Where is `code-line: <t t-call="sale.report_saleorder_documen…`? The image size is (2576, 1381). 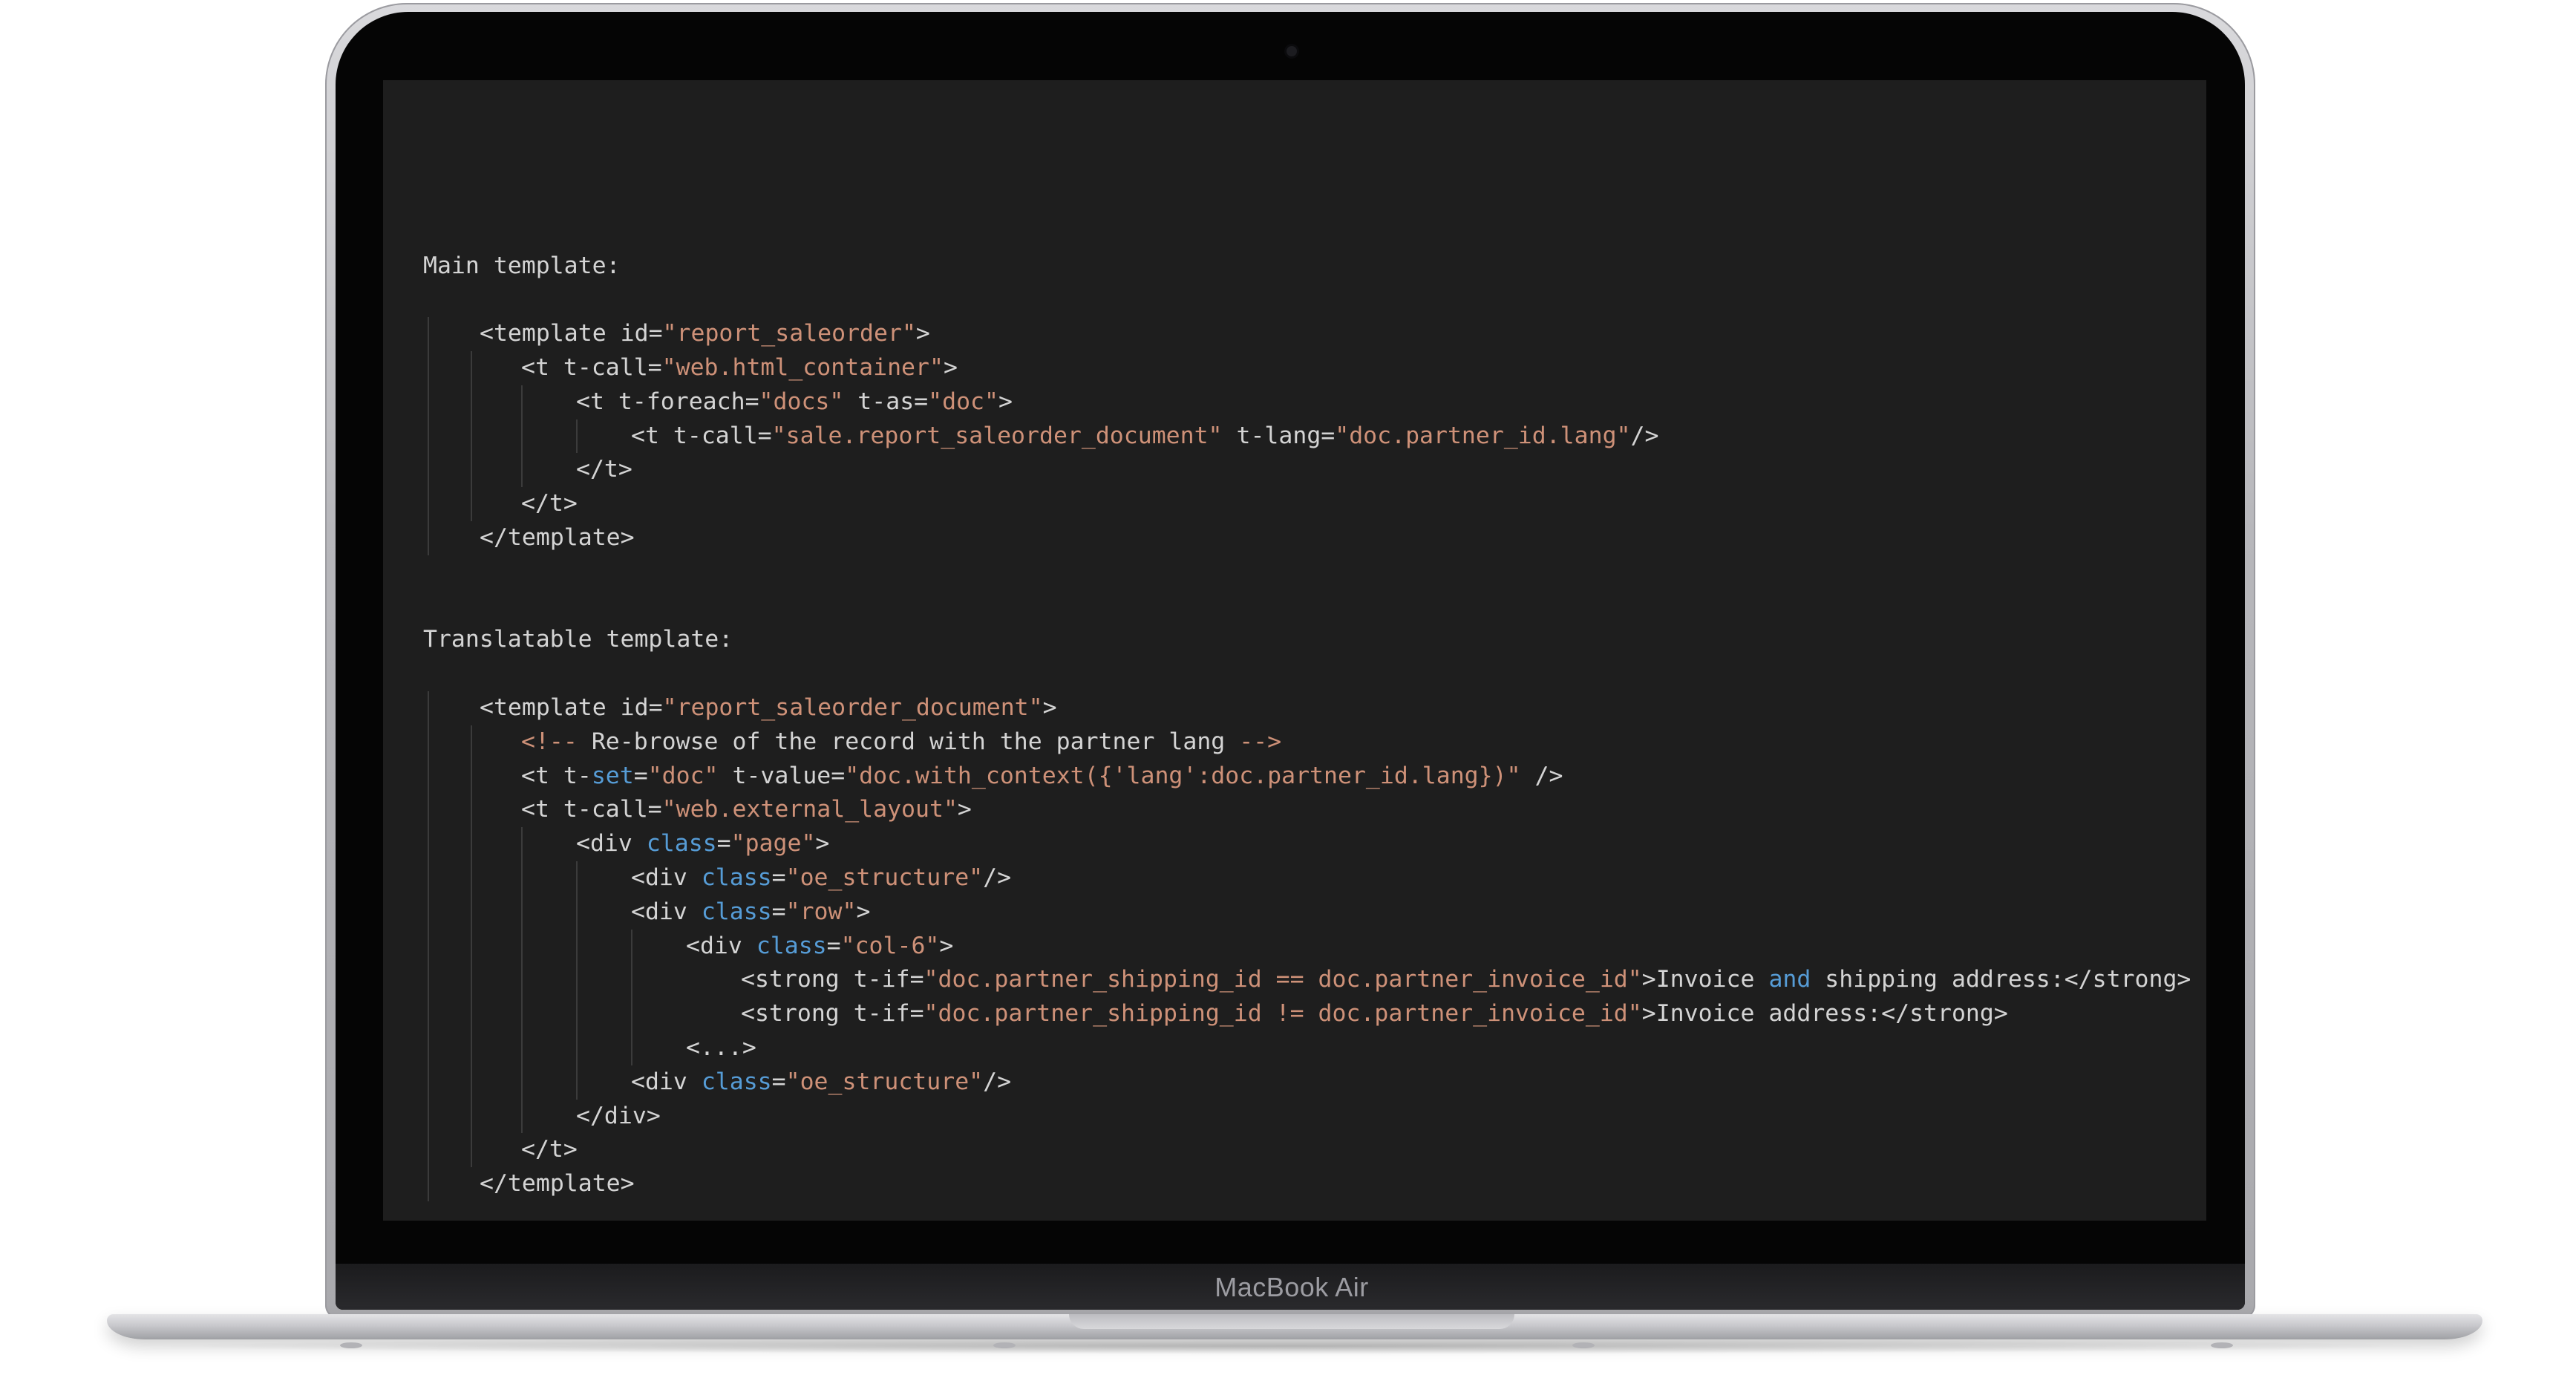
code-line: <t t-call="sale.report_saleorder_documen… is located at coordinates (1306, 436).